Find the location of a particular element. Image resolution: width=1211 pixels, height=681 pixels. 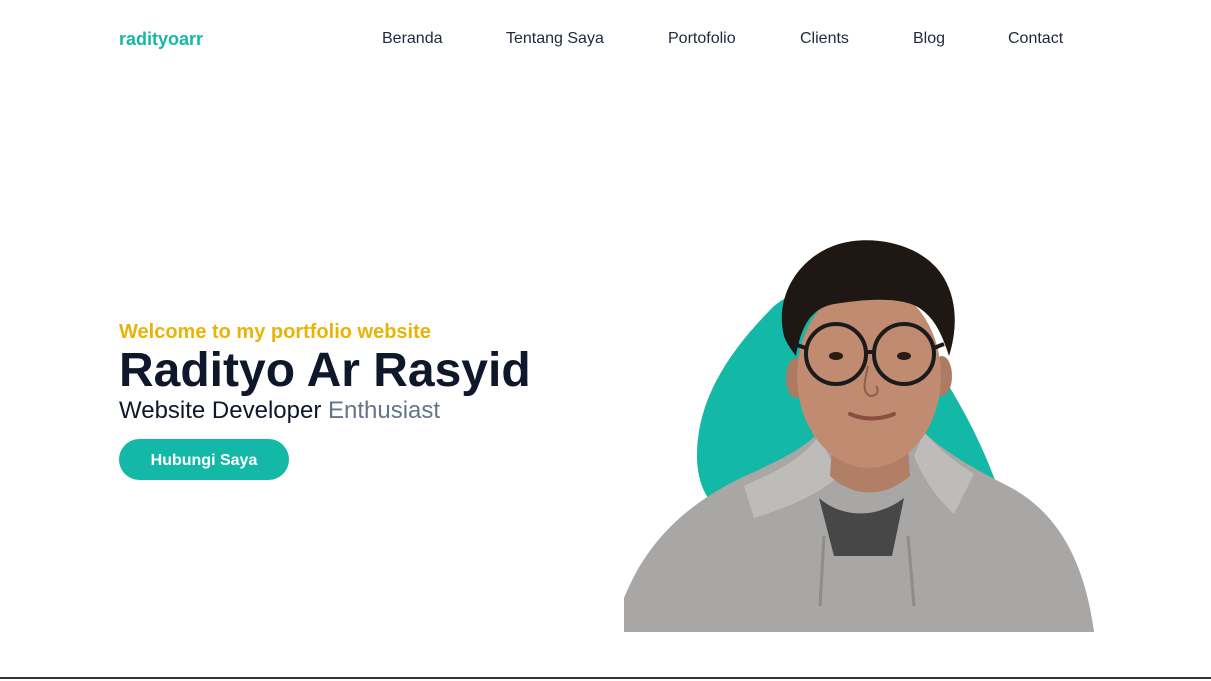

nav-link-contact: Contact is located at coordinates (1035, 39).